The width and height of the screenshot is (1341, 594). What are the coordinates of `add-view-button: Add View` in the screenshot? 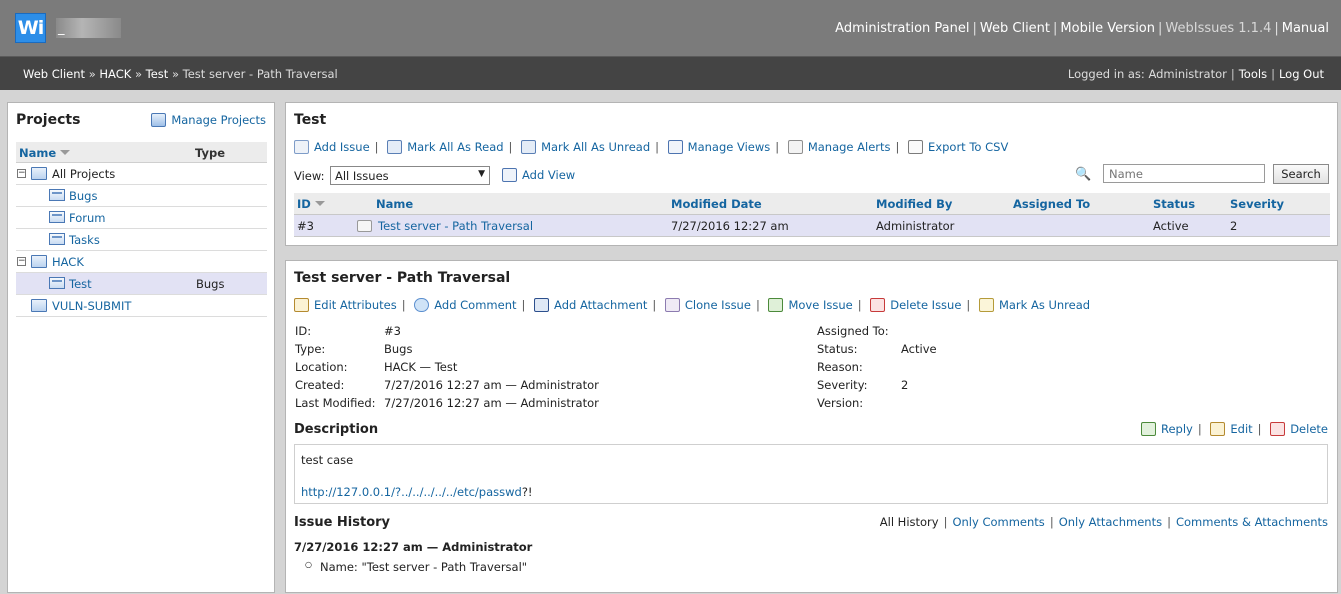 It's located at (538, 175).